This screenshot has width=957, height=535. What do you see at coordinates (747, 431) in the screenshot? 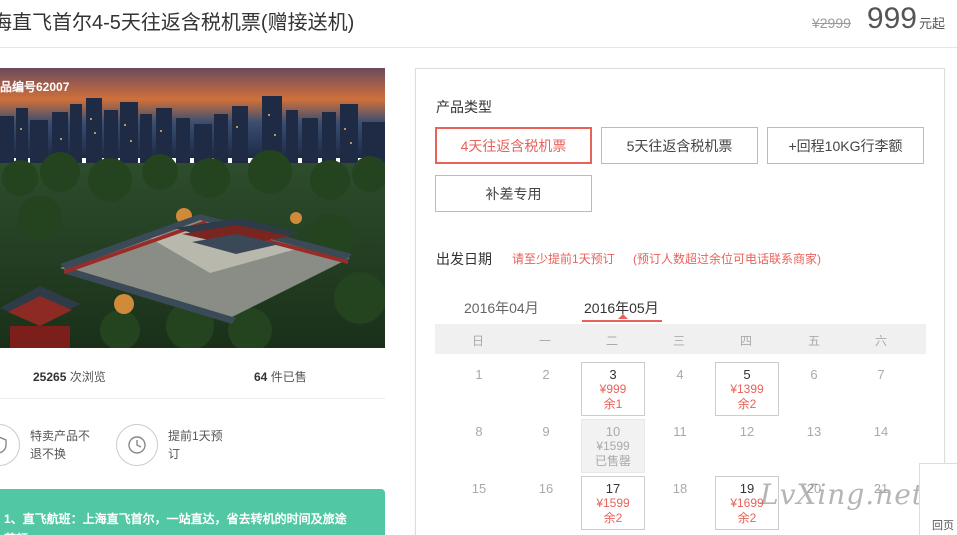
I see `calendar-day: 12` at bounding box center [747, 431].